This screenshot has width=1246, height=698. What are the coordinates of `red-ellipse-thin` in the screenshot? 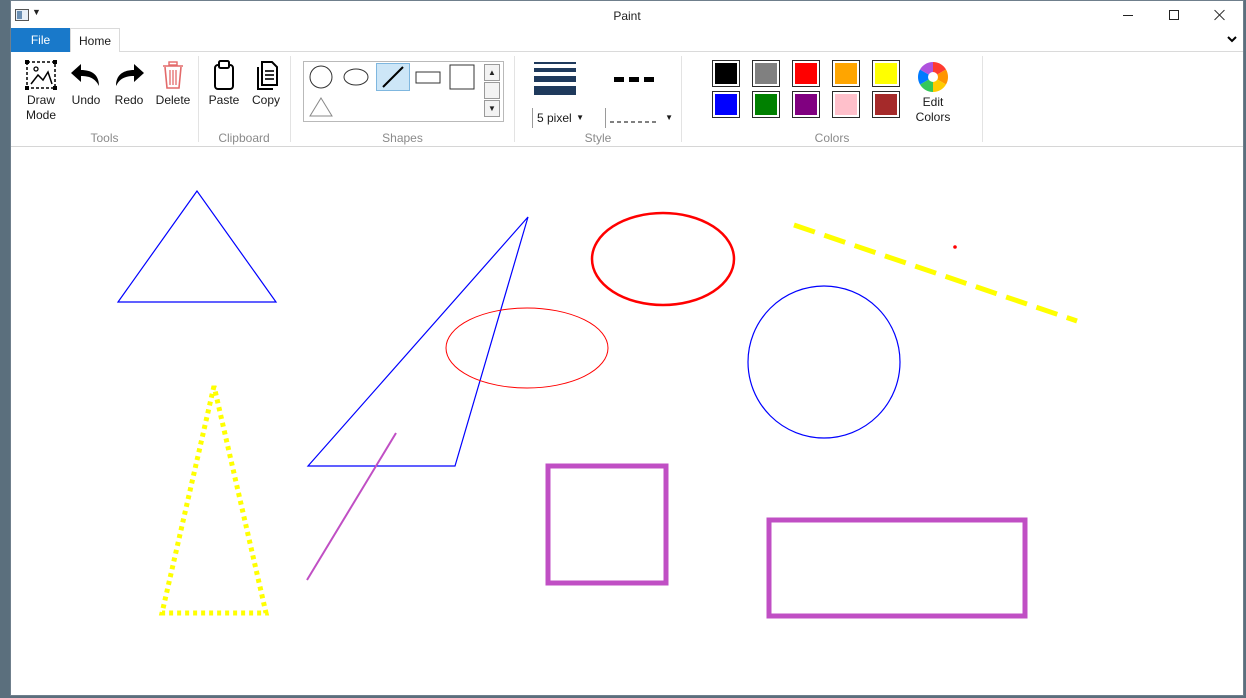 It's located at (527, 348).